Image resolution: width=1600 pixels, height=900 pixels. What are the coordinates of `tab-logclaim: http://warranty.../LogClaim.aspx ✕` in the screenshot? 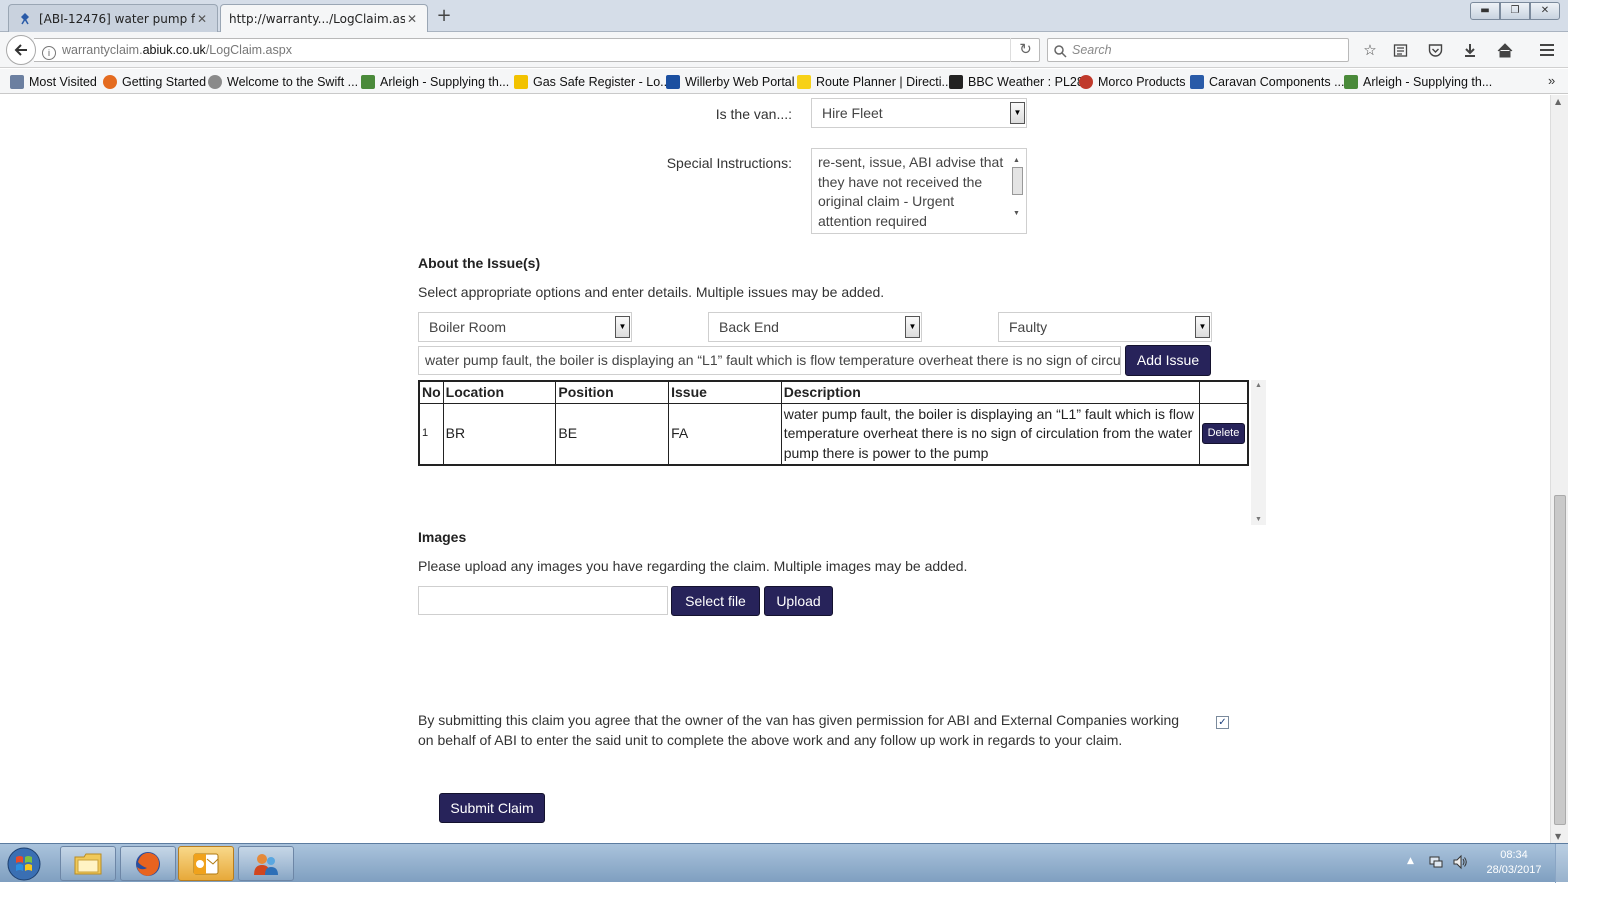 It's located at (324, 18).